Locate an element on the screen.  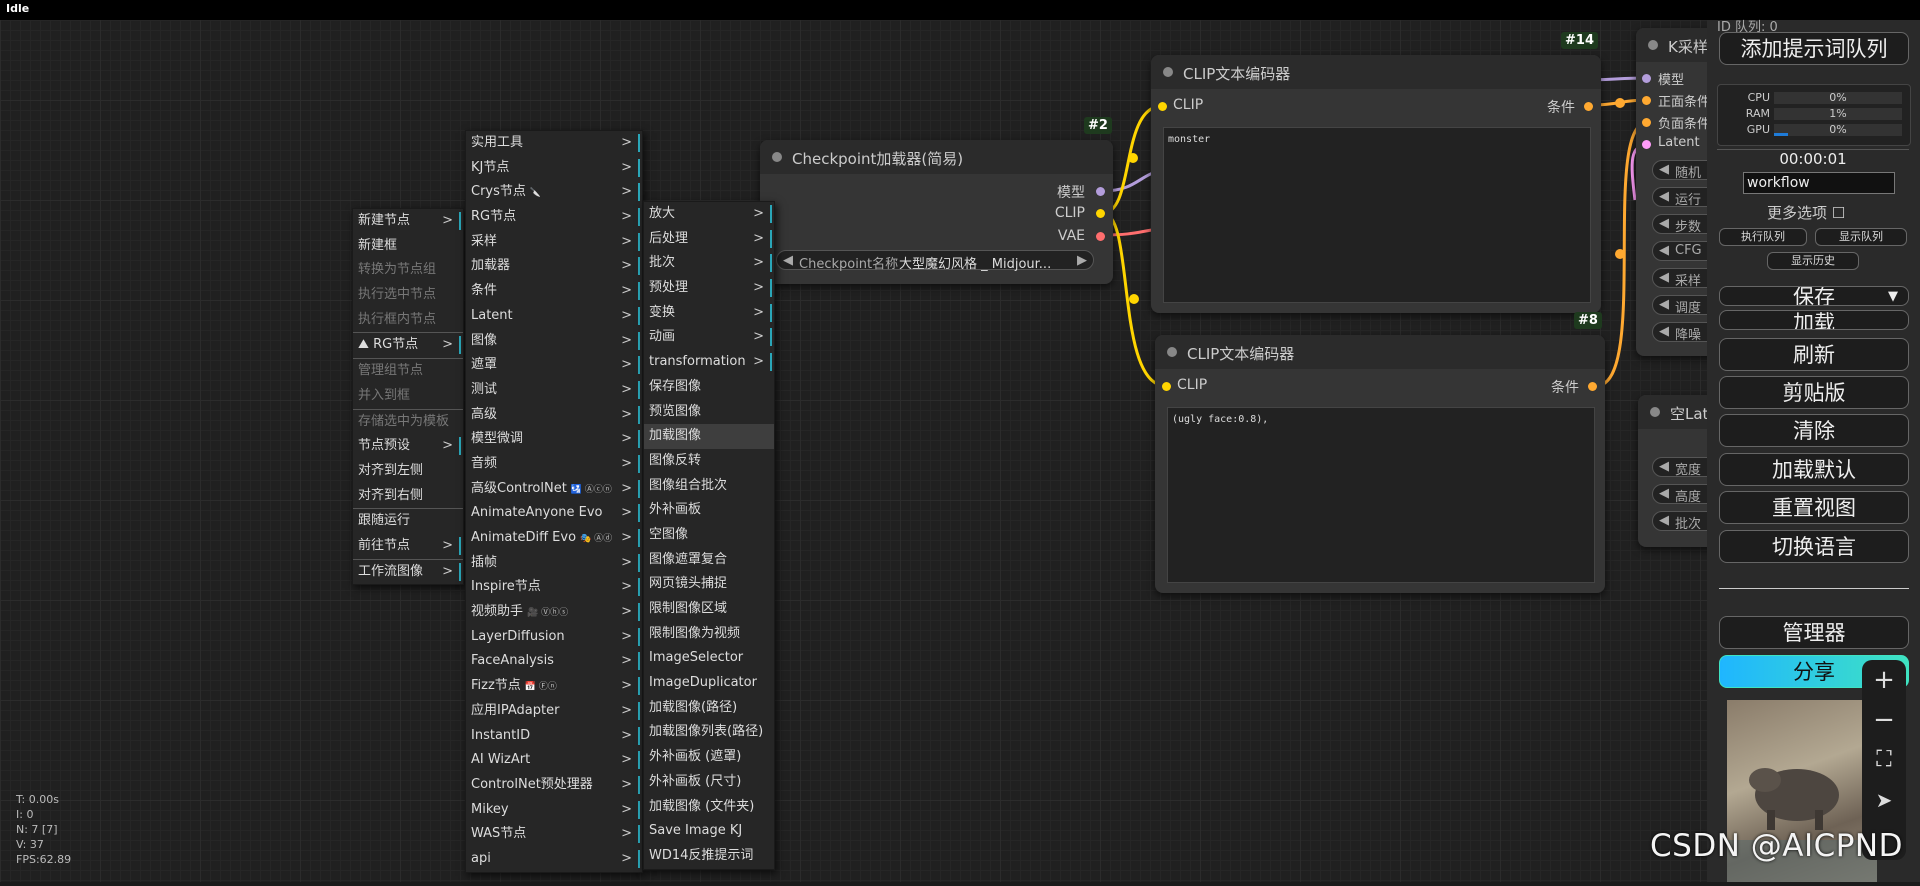
prompt-textarea: (ugly face:0.8), is located at coordinates (1381, 495).